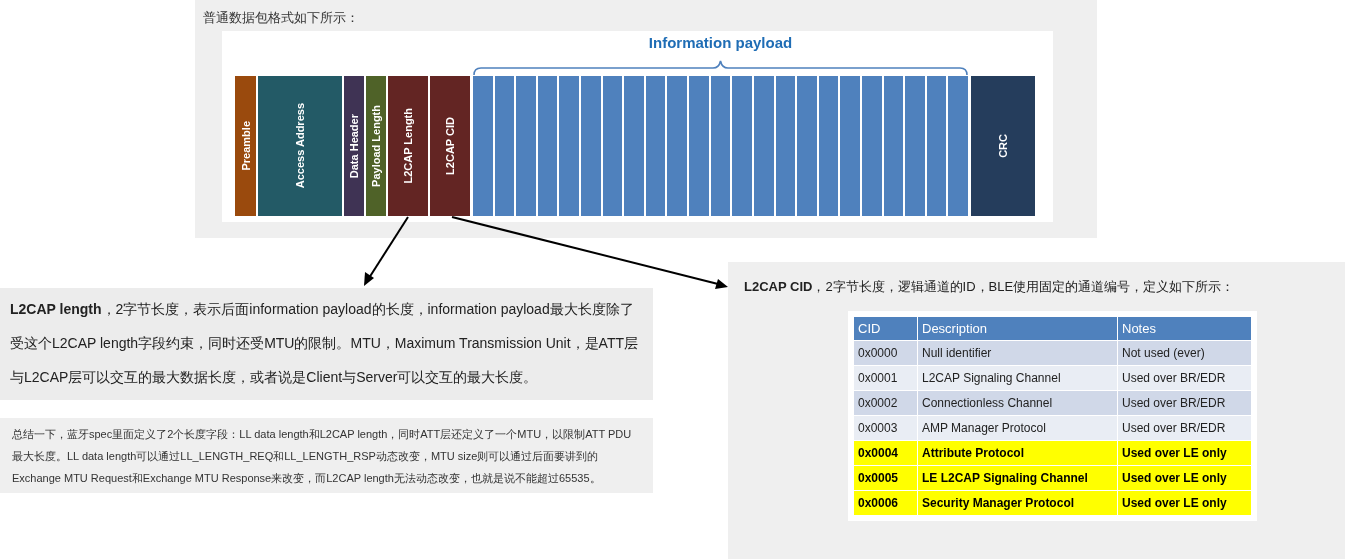 This screenshot has width=1345, height=559. I want to click on column-header: Description, so click(1017, 328).